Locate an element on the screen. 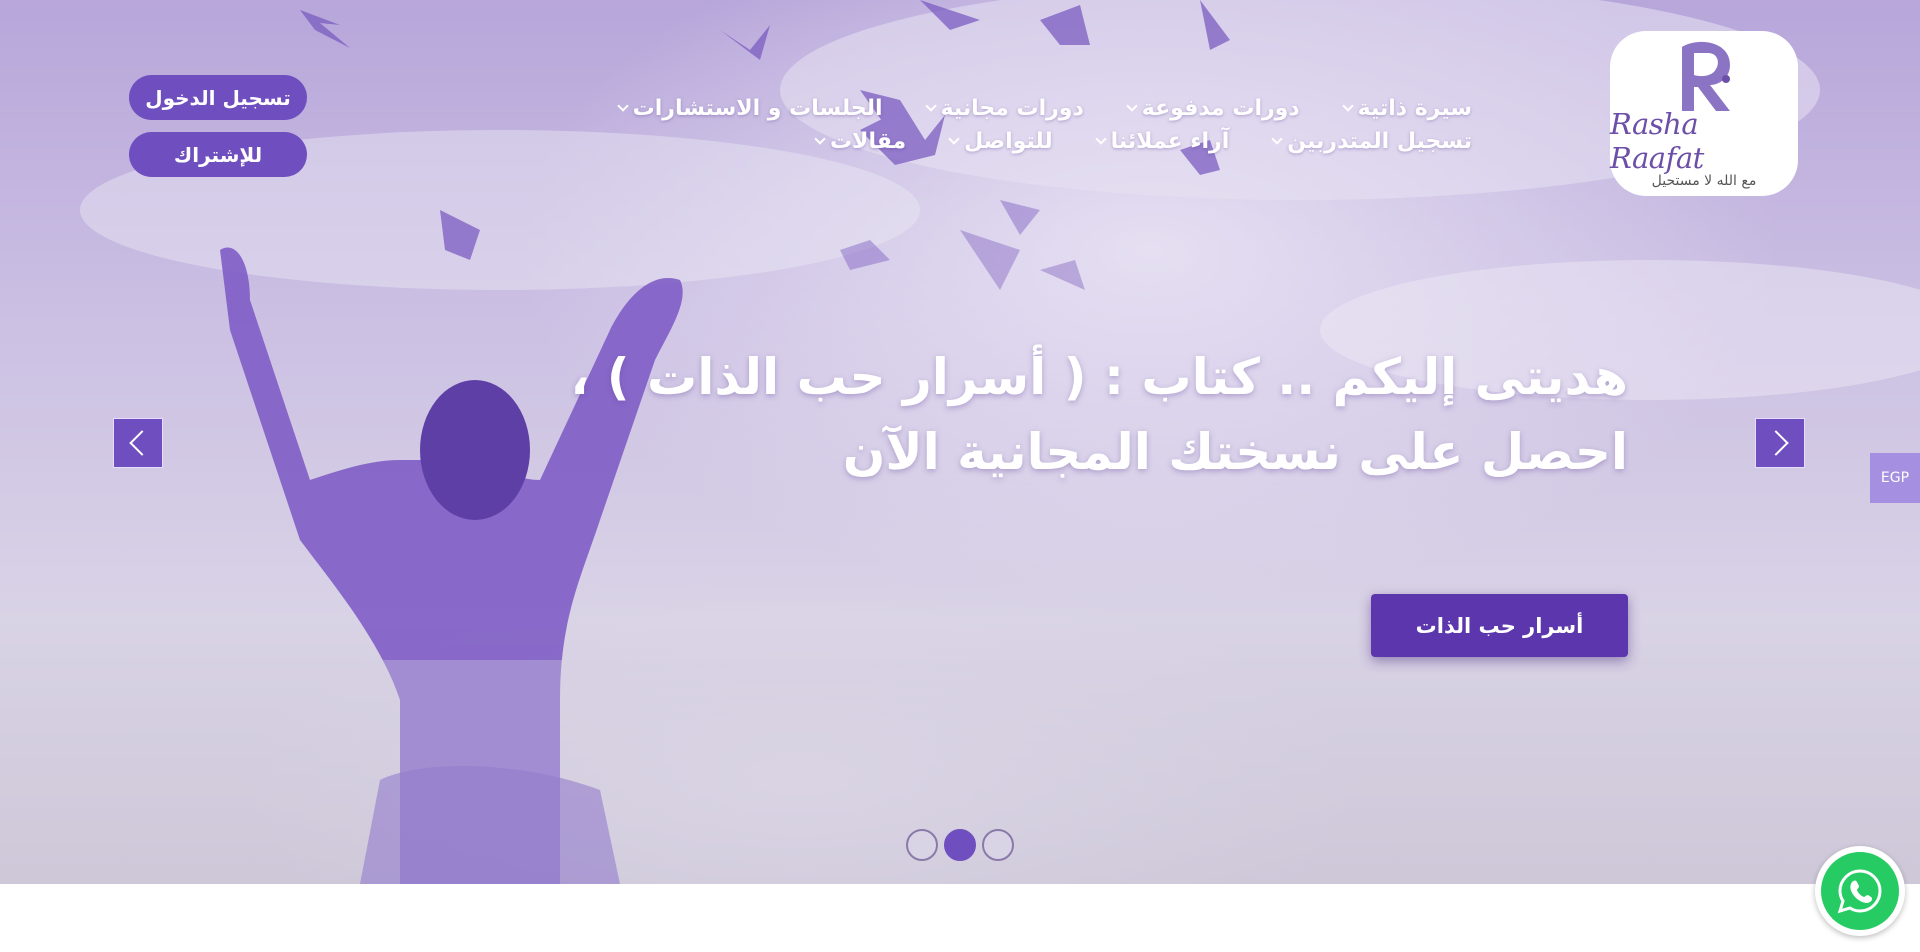 The image size is (1920, 952). slider-dots is located at coordinates (960, 845).